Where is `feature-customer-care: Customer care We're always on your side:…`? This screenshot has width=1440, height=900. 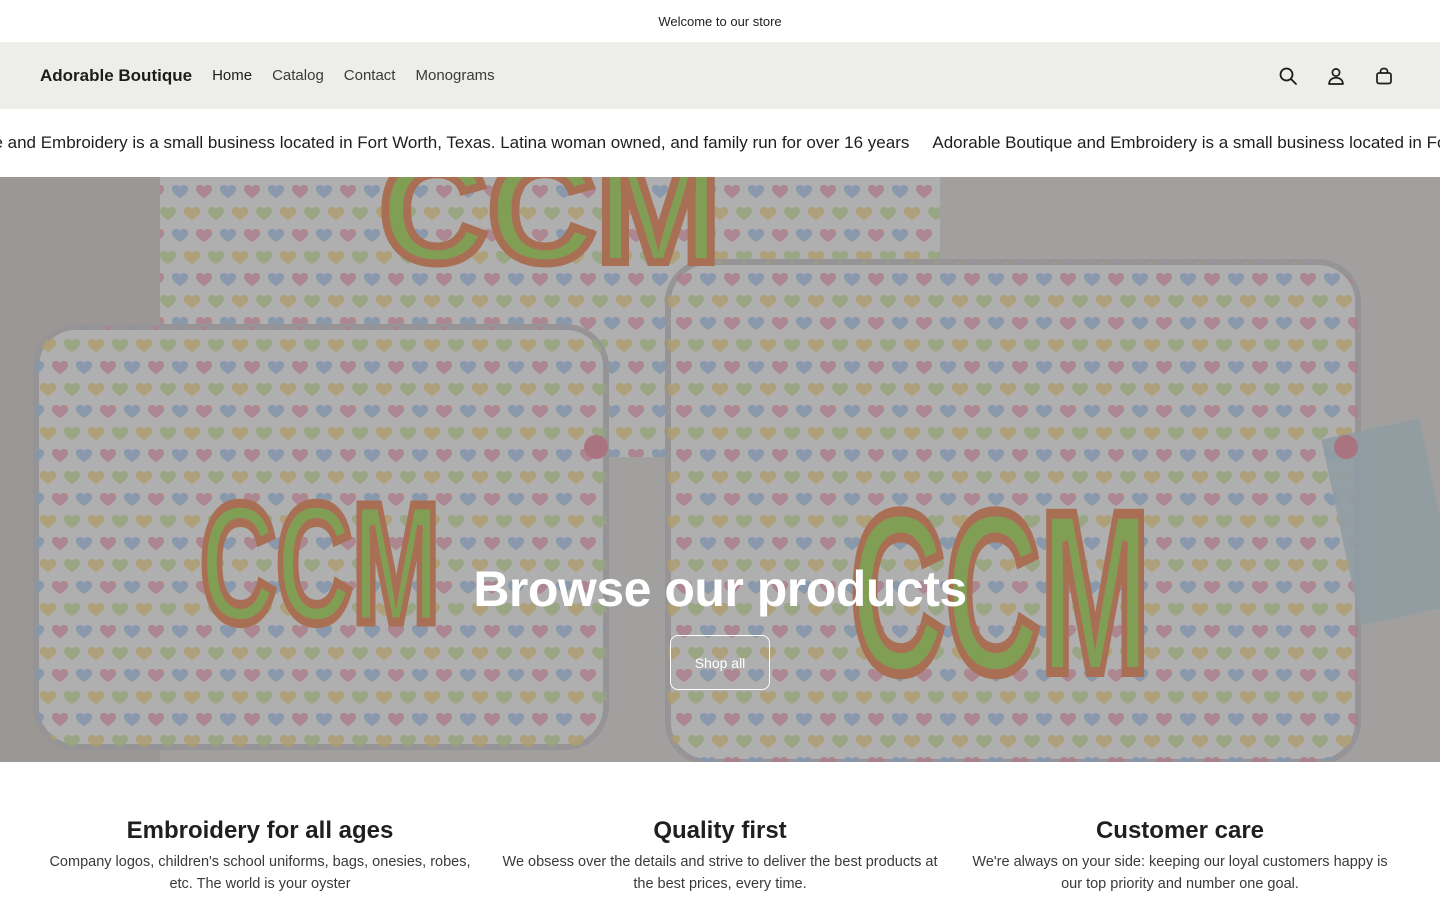
feature-customer-care: Customer care We're always on your side:… is located at coordinates (1180, 831).